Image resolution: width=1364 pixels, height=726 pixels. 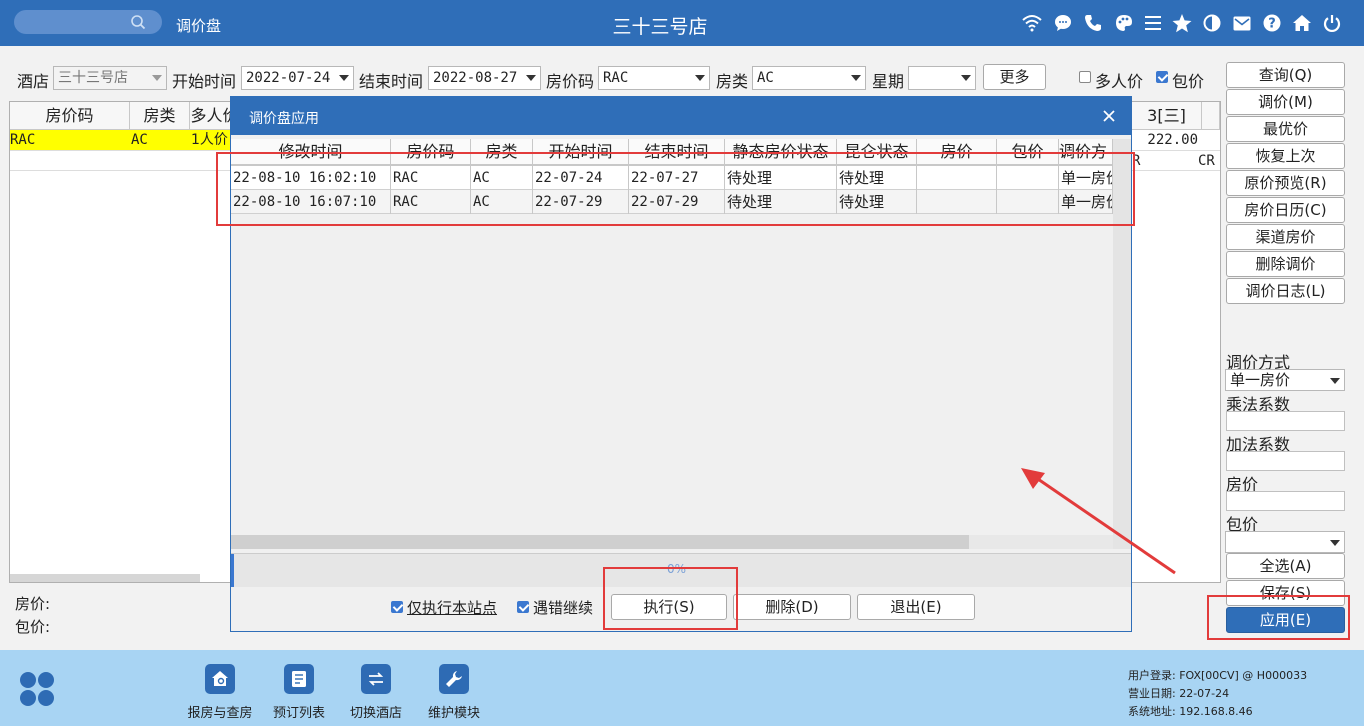 I want to click on help-icon: ?, so click(x=1272, y=23).